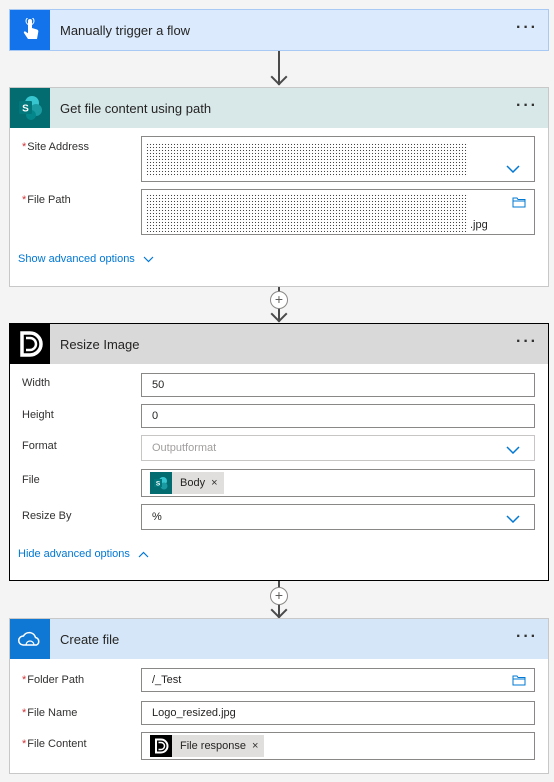 The height and width of the screenshot is (782, 554). Describe the element at coordinates (338, 517) in the screenshot. I see `resize-by-dropdown: %` at that location.